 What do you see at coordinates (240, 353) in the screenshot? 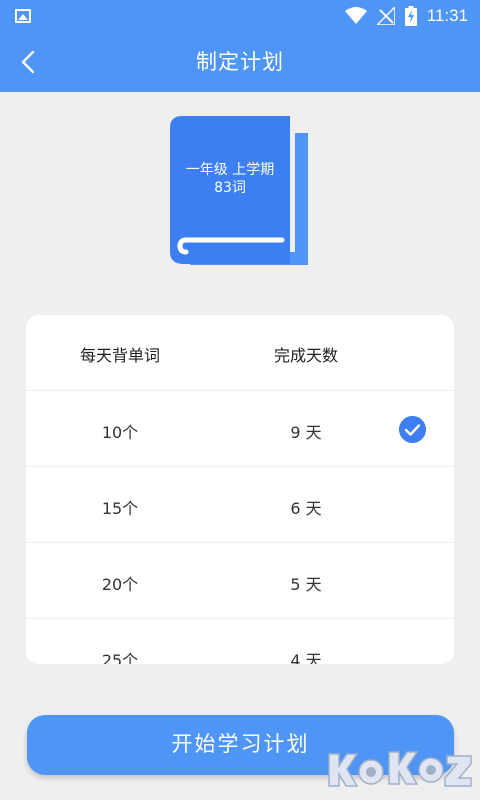
I see `plan-table-header: 每天背单词 完成天数` at bounding box center [240, 353].